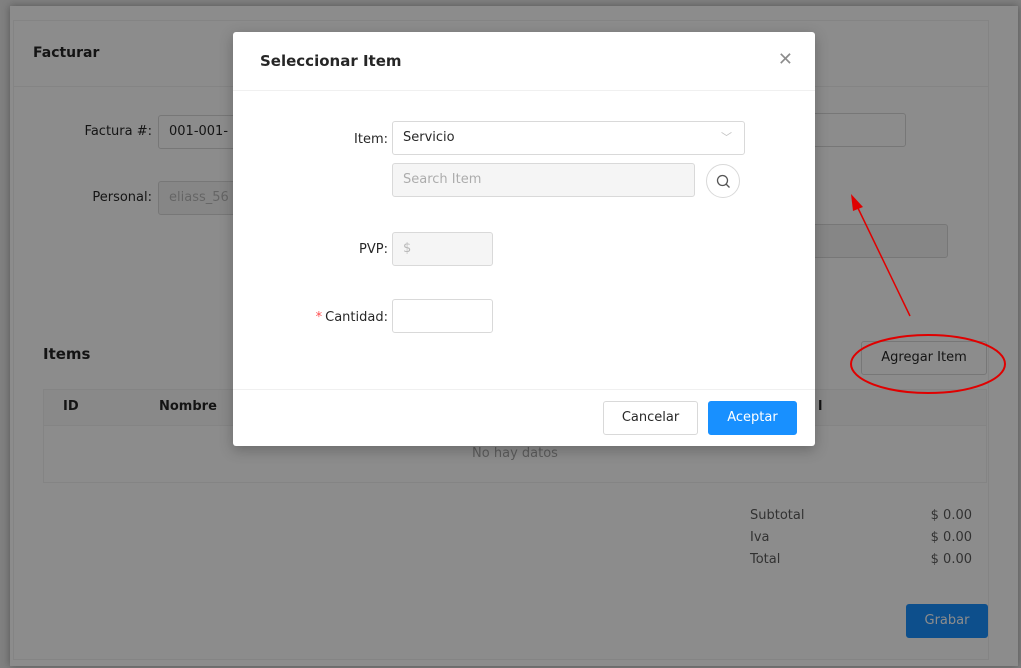 This screenshot has height=668, width=1021. Describe the element at coordinates (429, 137) in the screenshot. I see `item-select-value: Servicio` at that location.